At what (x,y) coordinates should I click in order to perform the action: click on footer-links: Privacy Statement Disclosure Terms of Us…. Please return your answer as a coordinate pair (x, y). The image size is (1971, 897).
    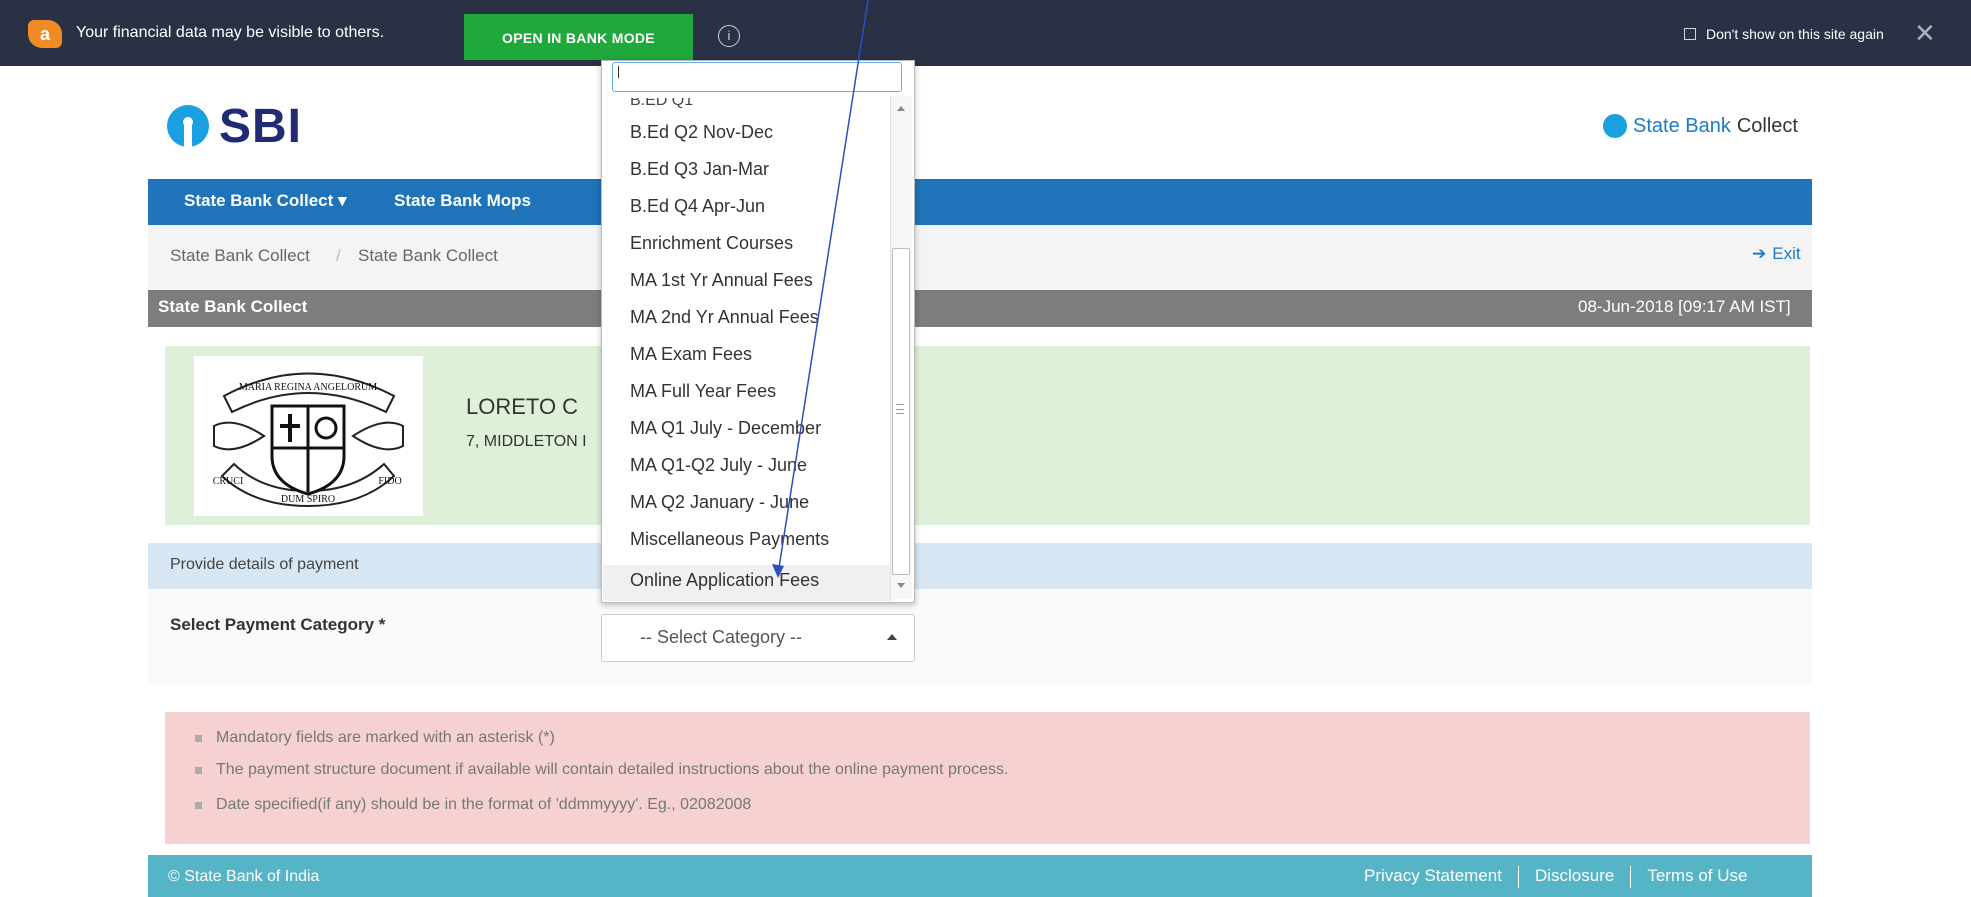
    Looking at the image, I should click on (1555, 877).